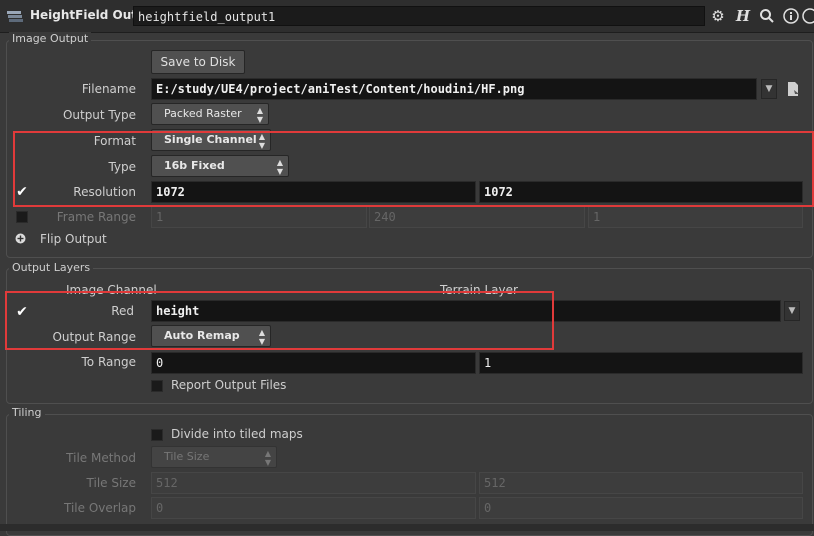 This screenshot has height=536, width=814. What do you see at coordinates (214, 457) in the screenshot?
I see `tile-method-menu: Tile Size ▲ ▼` at bounding box center [214, 457].